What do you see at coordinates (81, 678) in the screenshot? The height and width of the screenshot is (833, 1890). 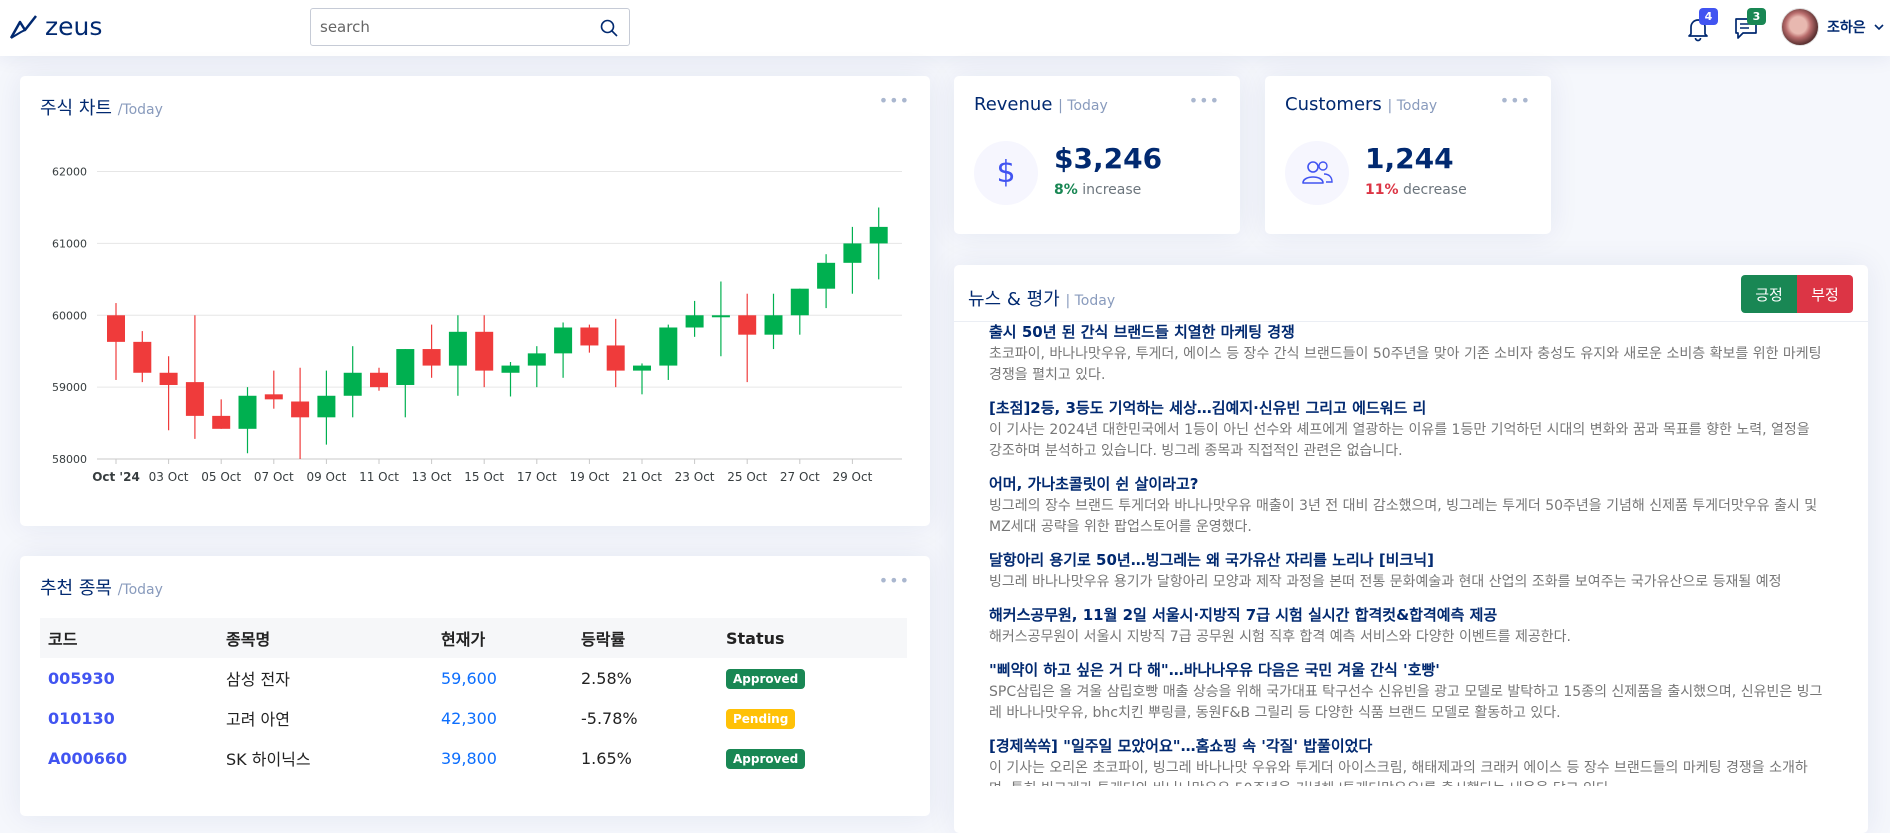 I see `stock-code-link: 005930` at bounding box center [81, 678].